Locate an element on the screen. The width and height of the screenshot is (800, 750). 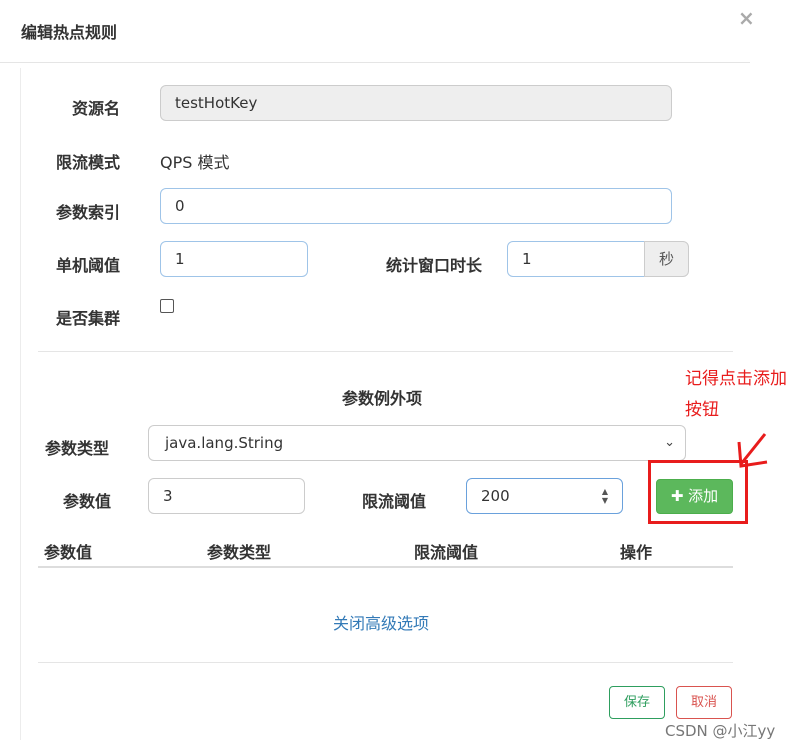
chevron-down-icon: ⌄ is located at coordinates (669, 442).